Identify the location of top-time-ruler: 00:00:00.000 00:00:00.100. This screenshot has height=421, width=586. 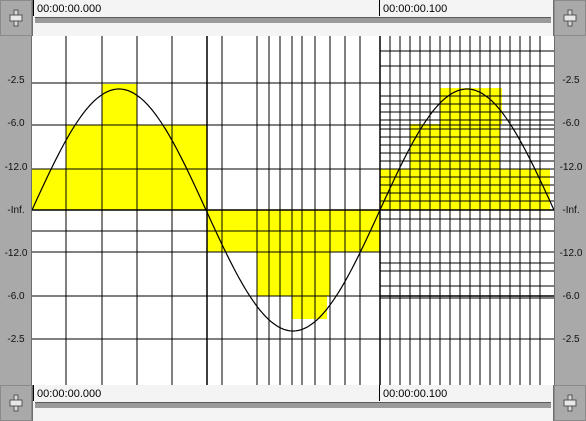
(293, 18).